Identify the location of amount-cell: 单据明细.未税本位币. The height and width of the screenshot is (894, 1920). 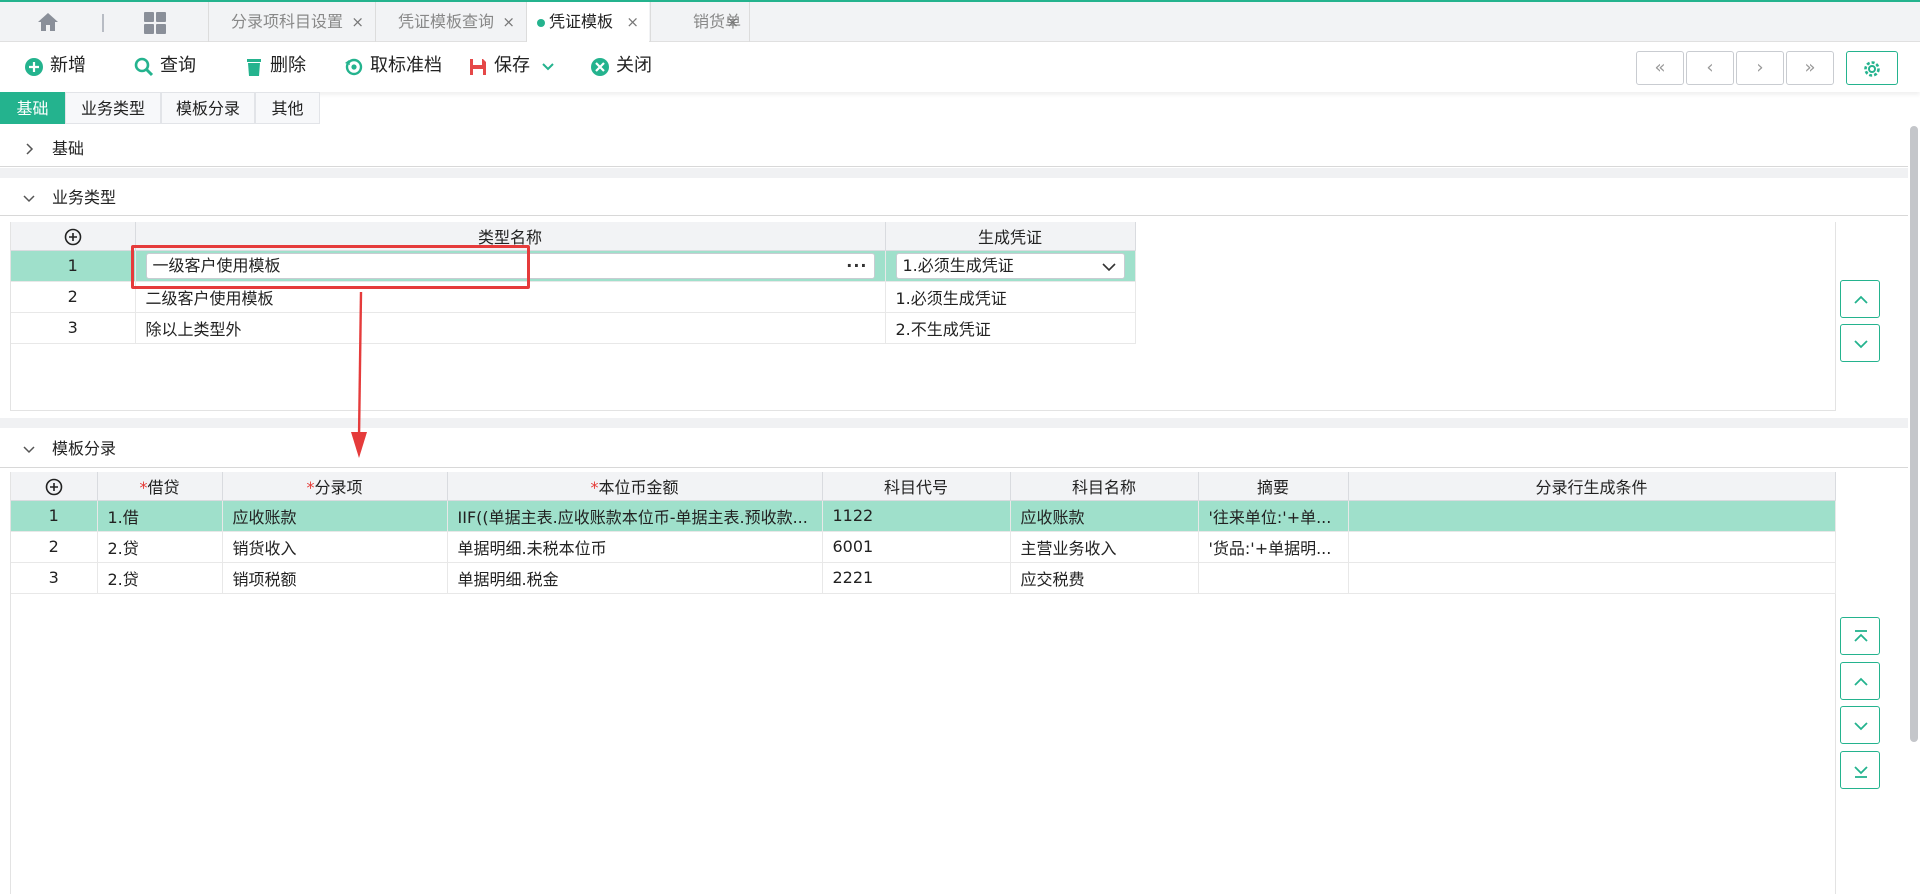
(635, 547).